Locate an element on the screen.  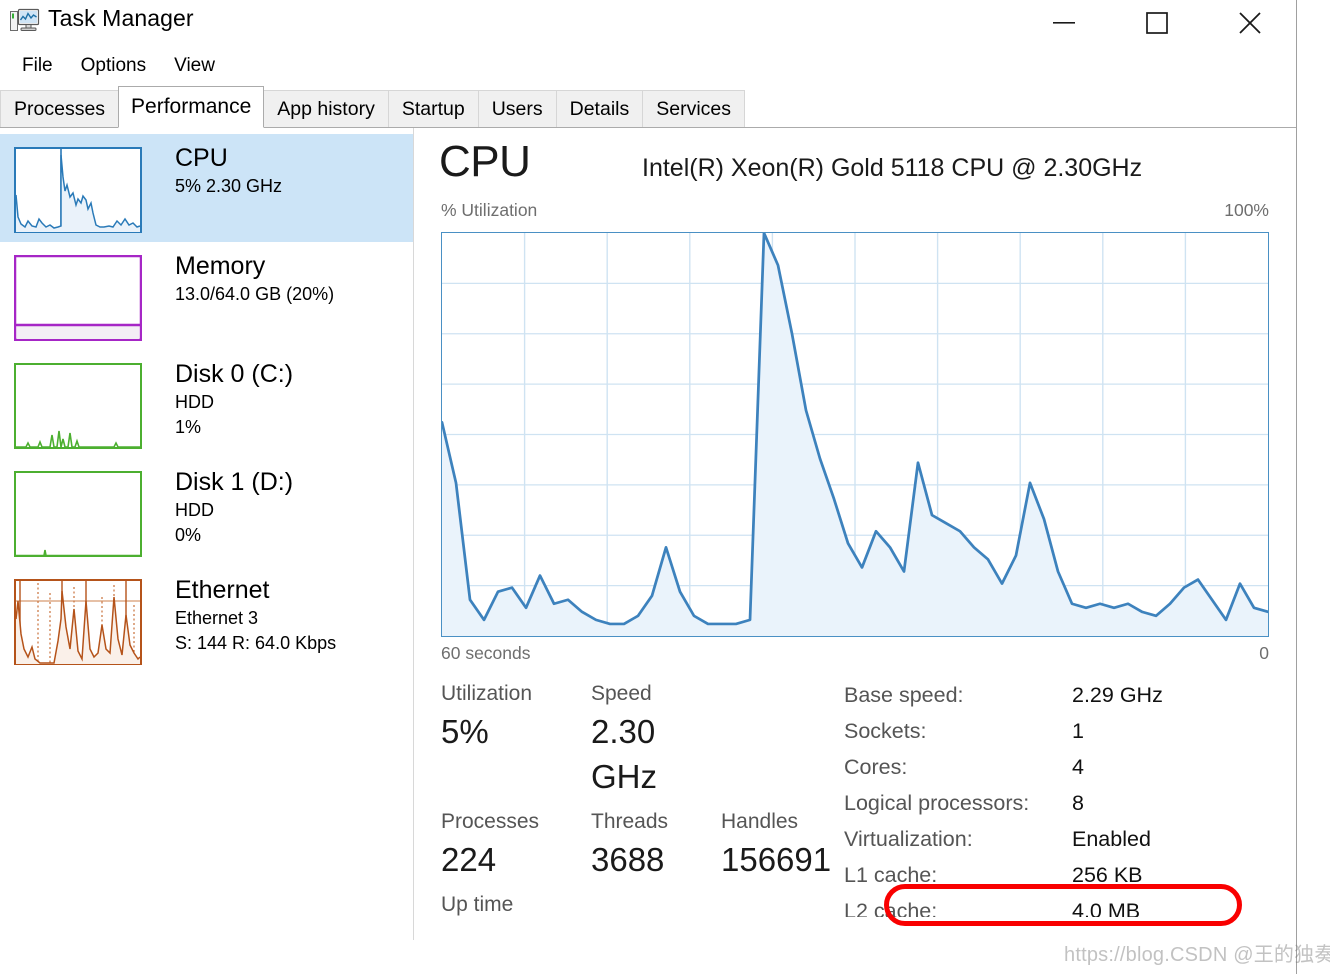
graph-x-axis-start: 60 seconds is located at coordinates (486, 653).